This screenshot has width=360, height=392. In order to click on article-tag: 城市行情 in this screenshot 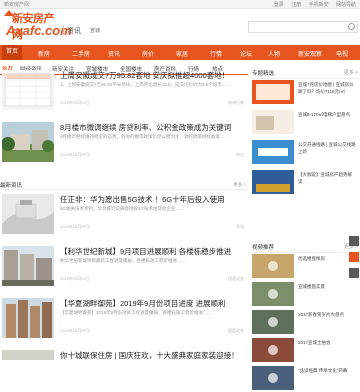, I will do `click(236, 103)`.